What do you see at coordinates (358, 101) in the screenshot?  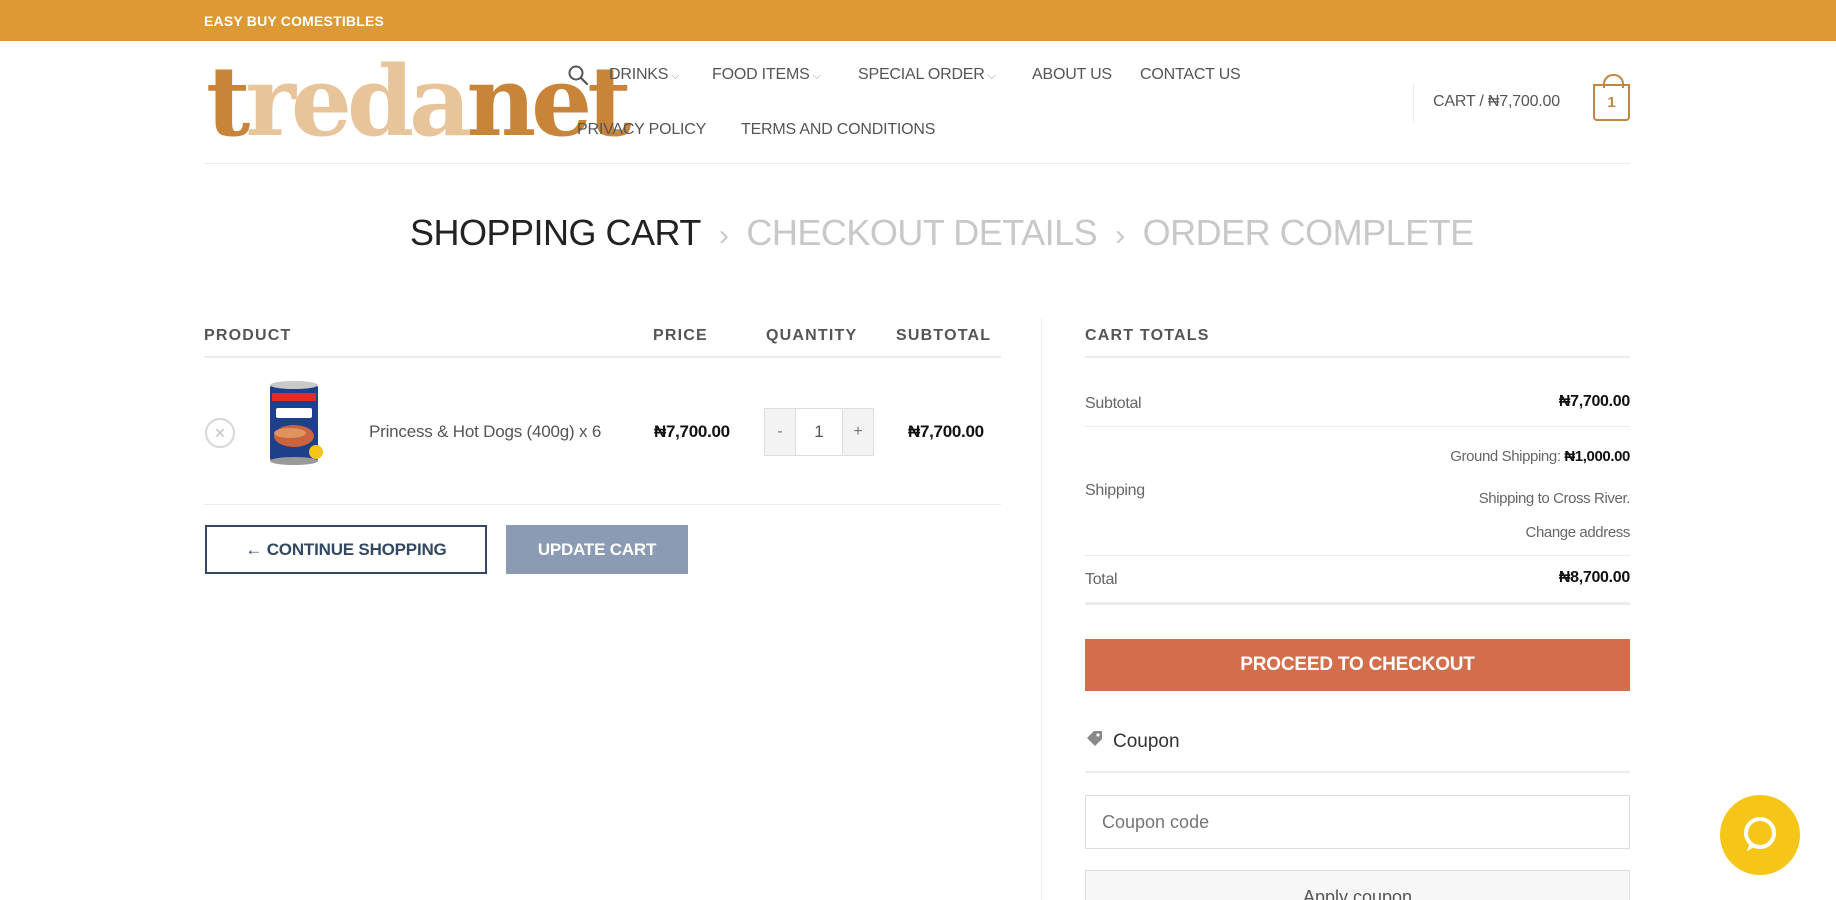 I see `logo-part-2: reda` at bounding box center [358, 101].